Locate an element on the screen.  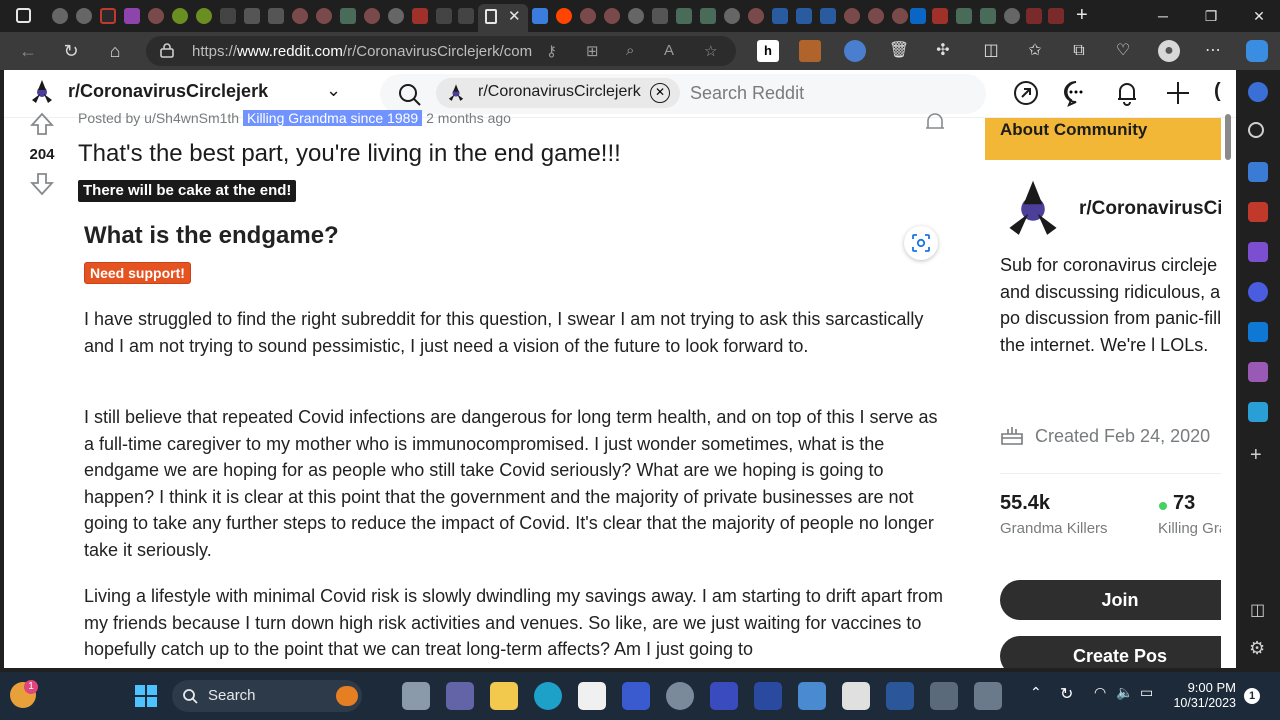
notifications-icon is located at coordinates (1258, 92).